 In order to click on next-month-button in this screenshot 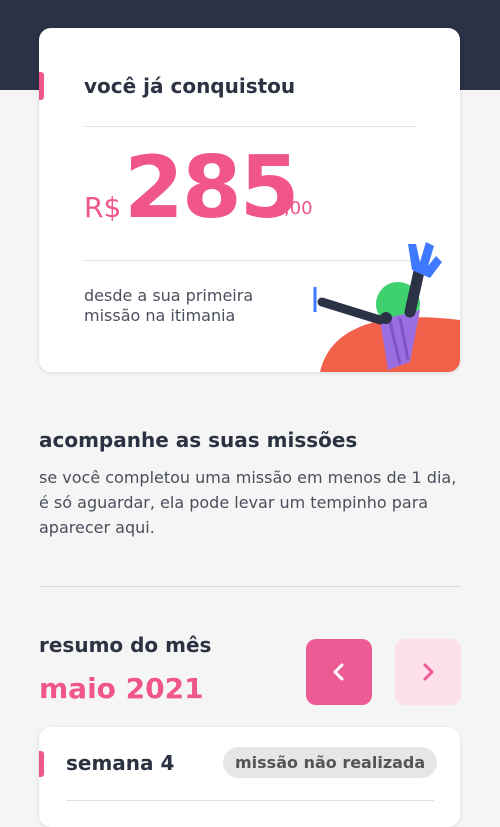, I will do `click(428, 672)`.